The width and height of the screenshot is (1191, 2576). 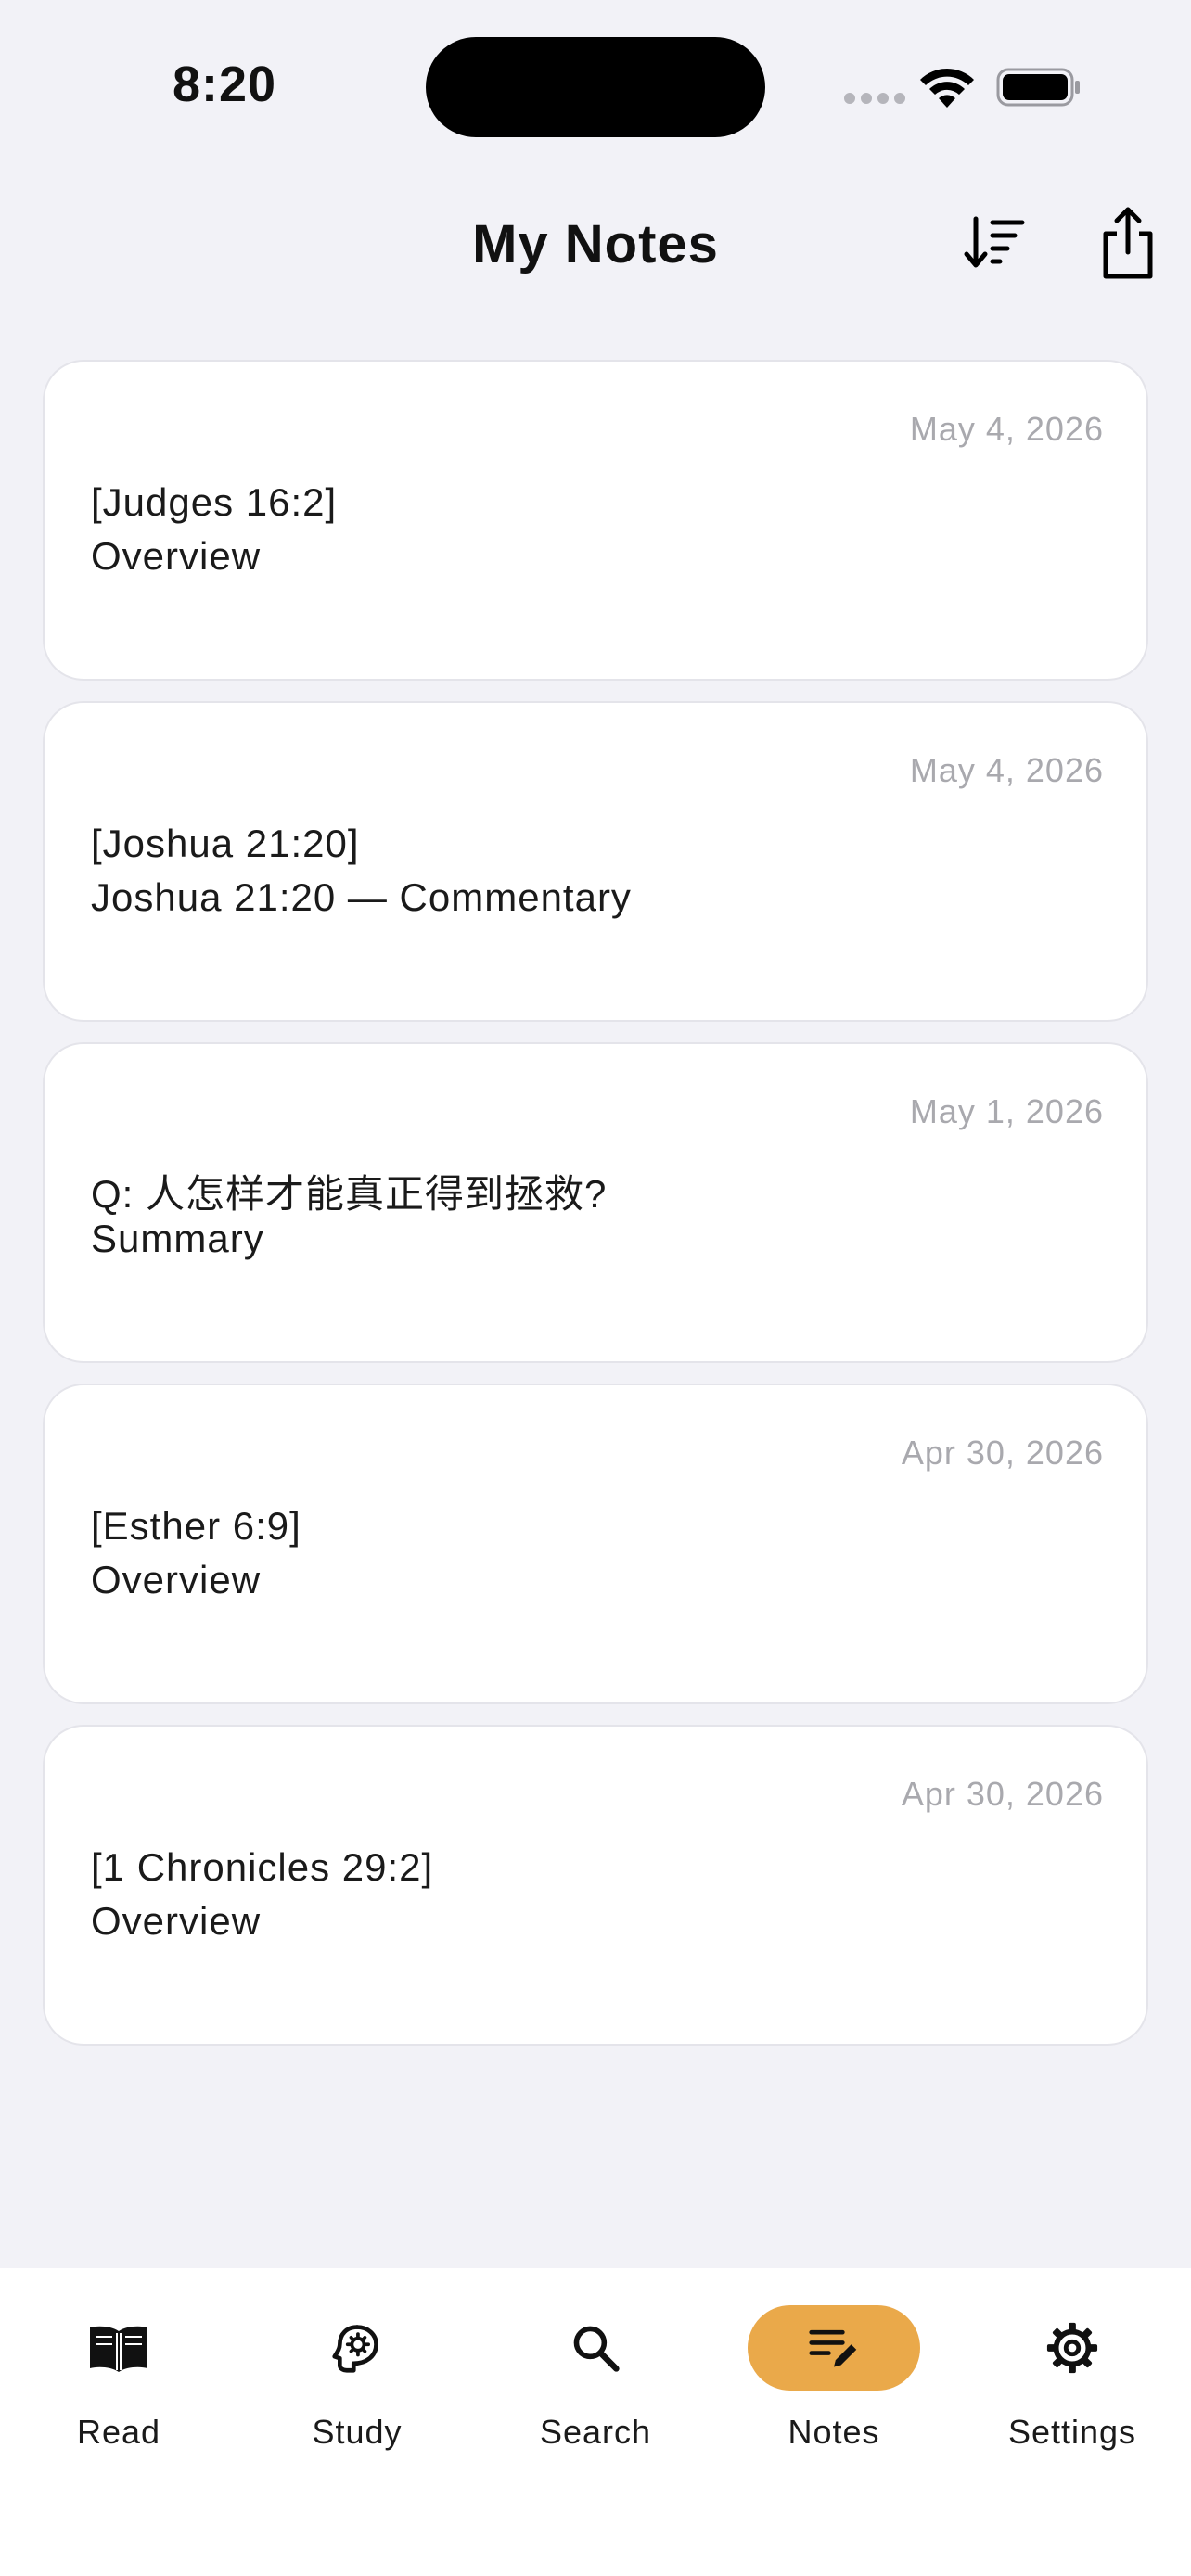 What do you see at coordinates (357, 2384) in the screenshot?
I see `tab-study: Study` at bounding box center [357, 2384].